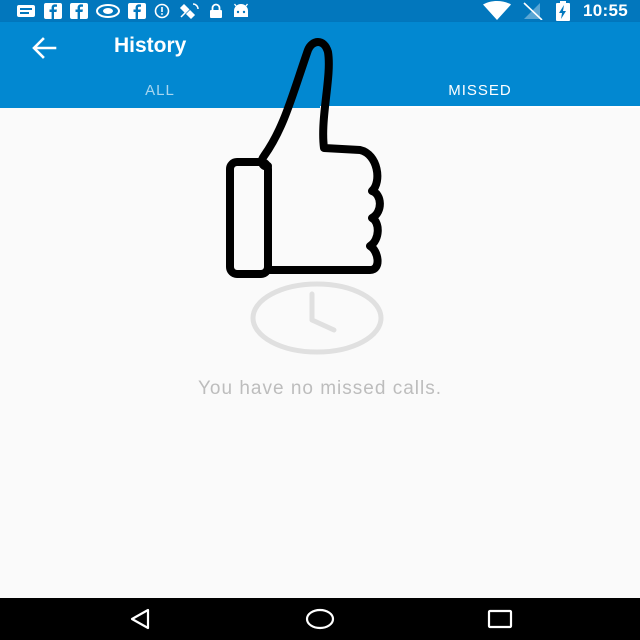 The image size is (640, 640). I want to click on status-bar: 10:55, so click(320, 11).